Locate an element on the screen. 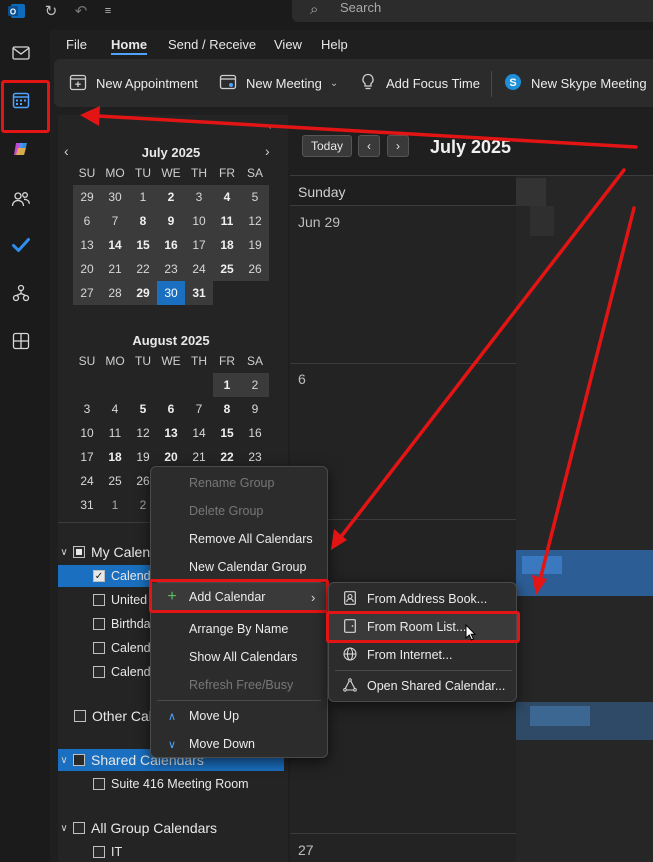 Image resolution: width=653 pixels, height=862 pixels. previous-period-button: ‹ is located at coordinates (369, 146).